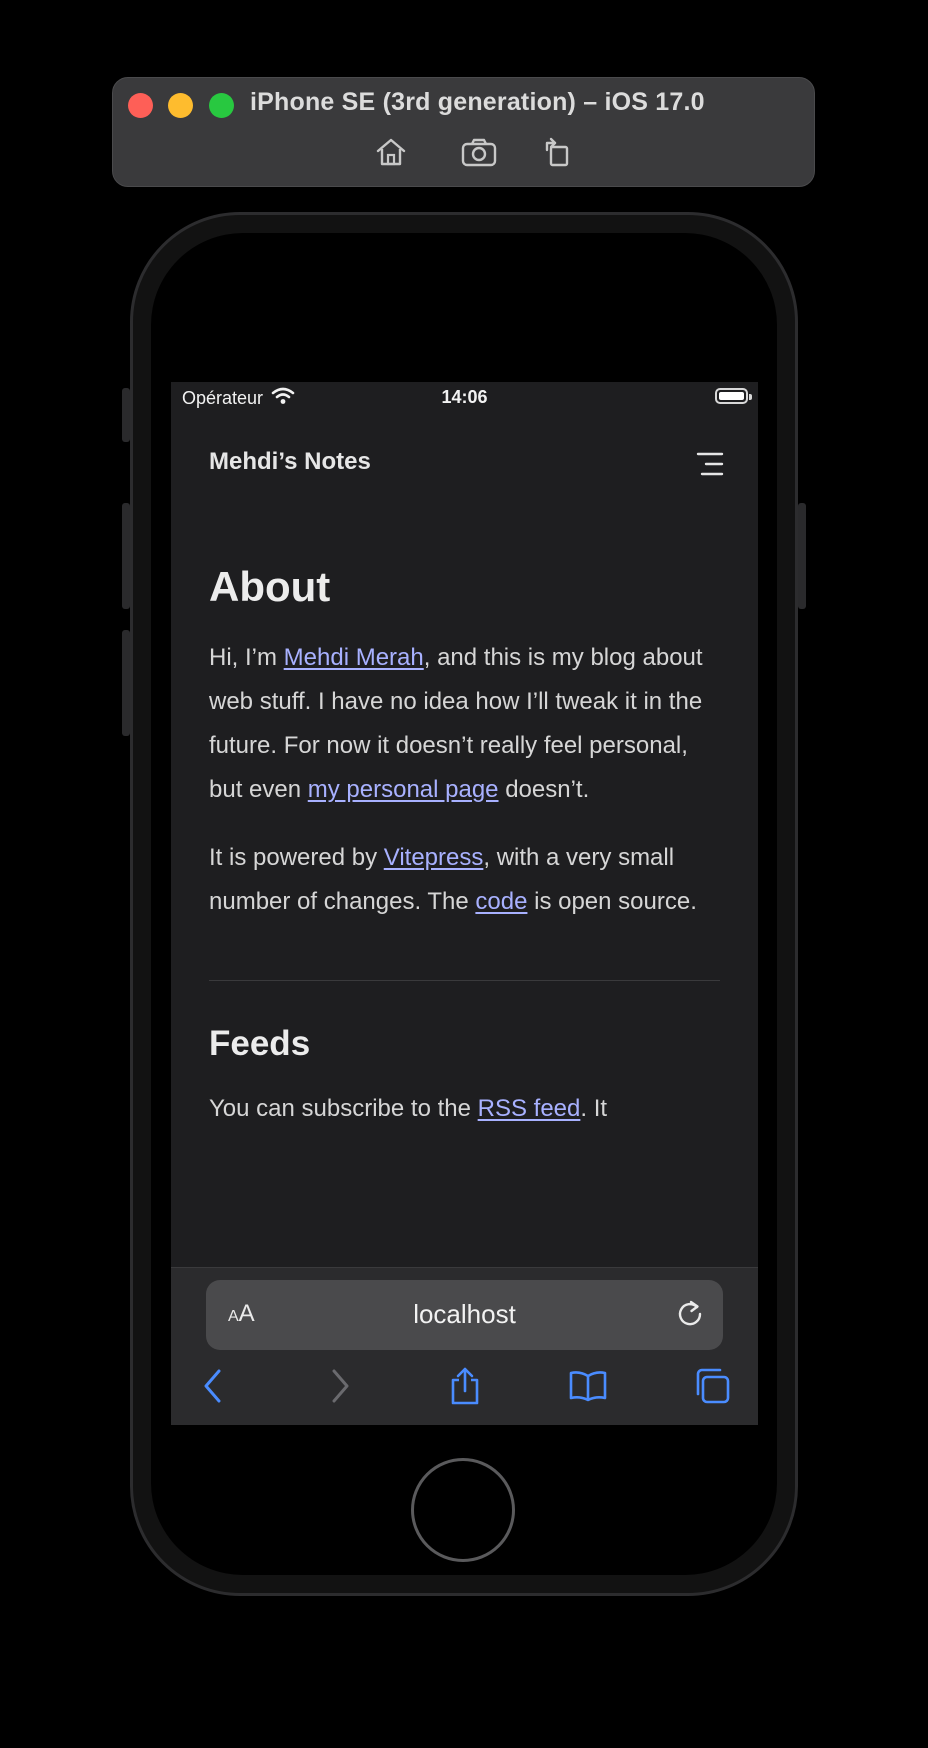 The image size is (928, 1748). I want to click on code-link: code, so click(501, 901).